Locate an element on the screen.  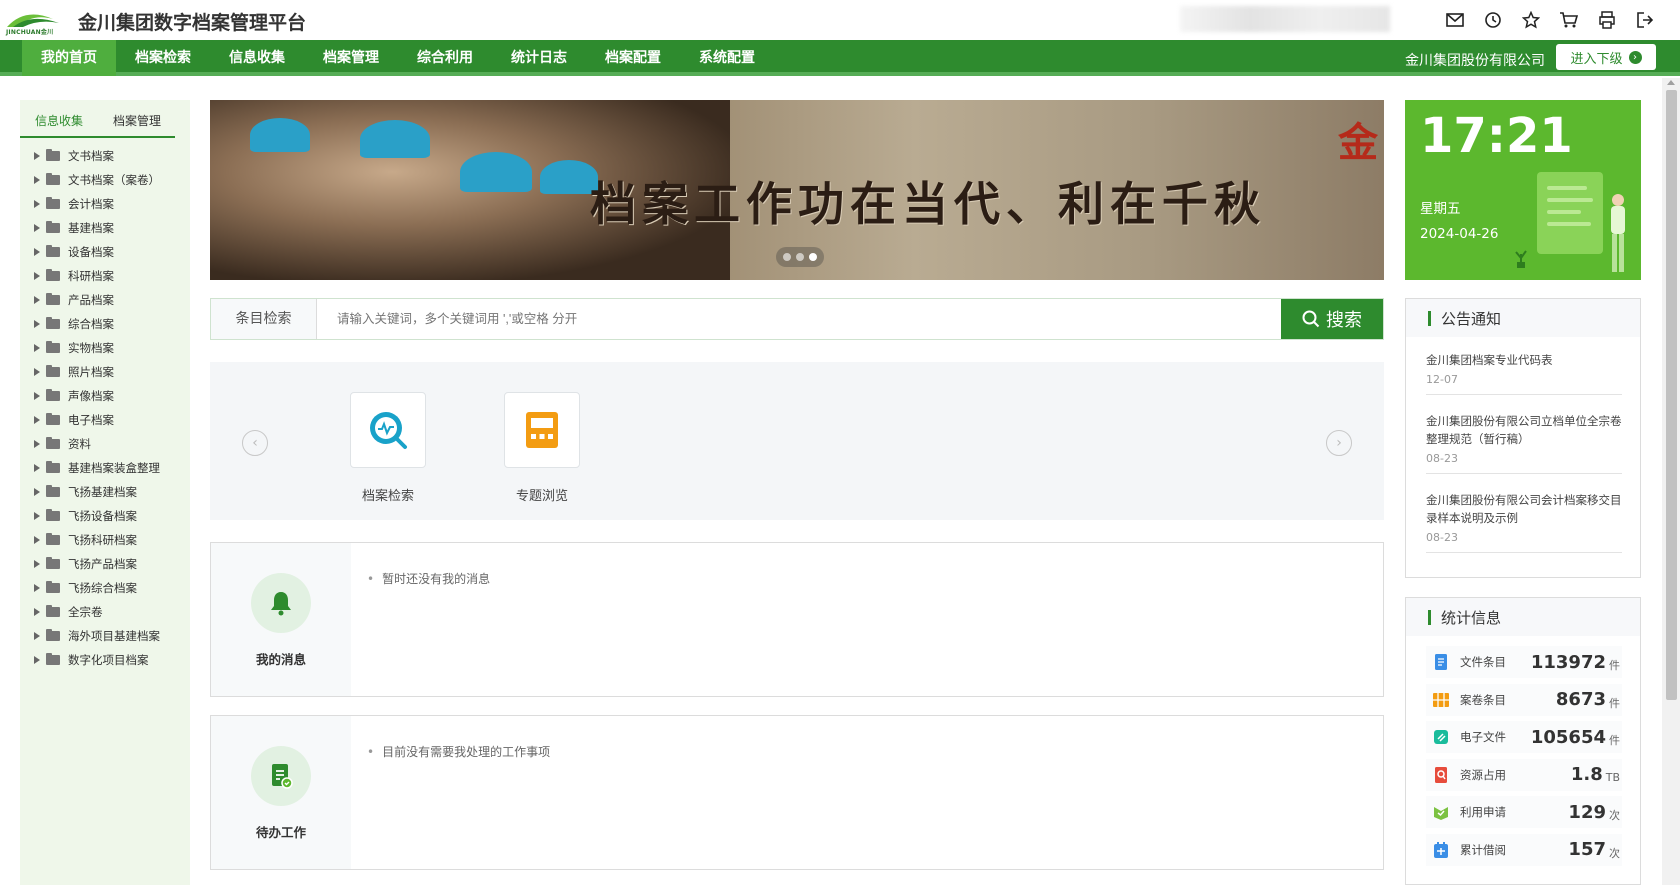
stat-label: 利用申请 is located at coordinates (1483, 812).